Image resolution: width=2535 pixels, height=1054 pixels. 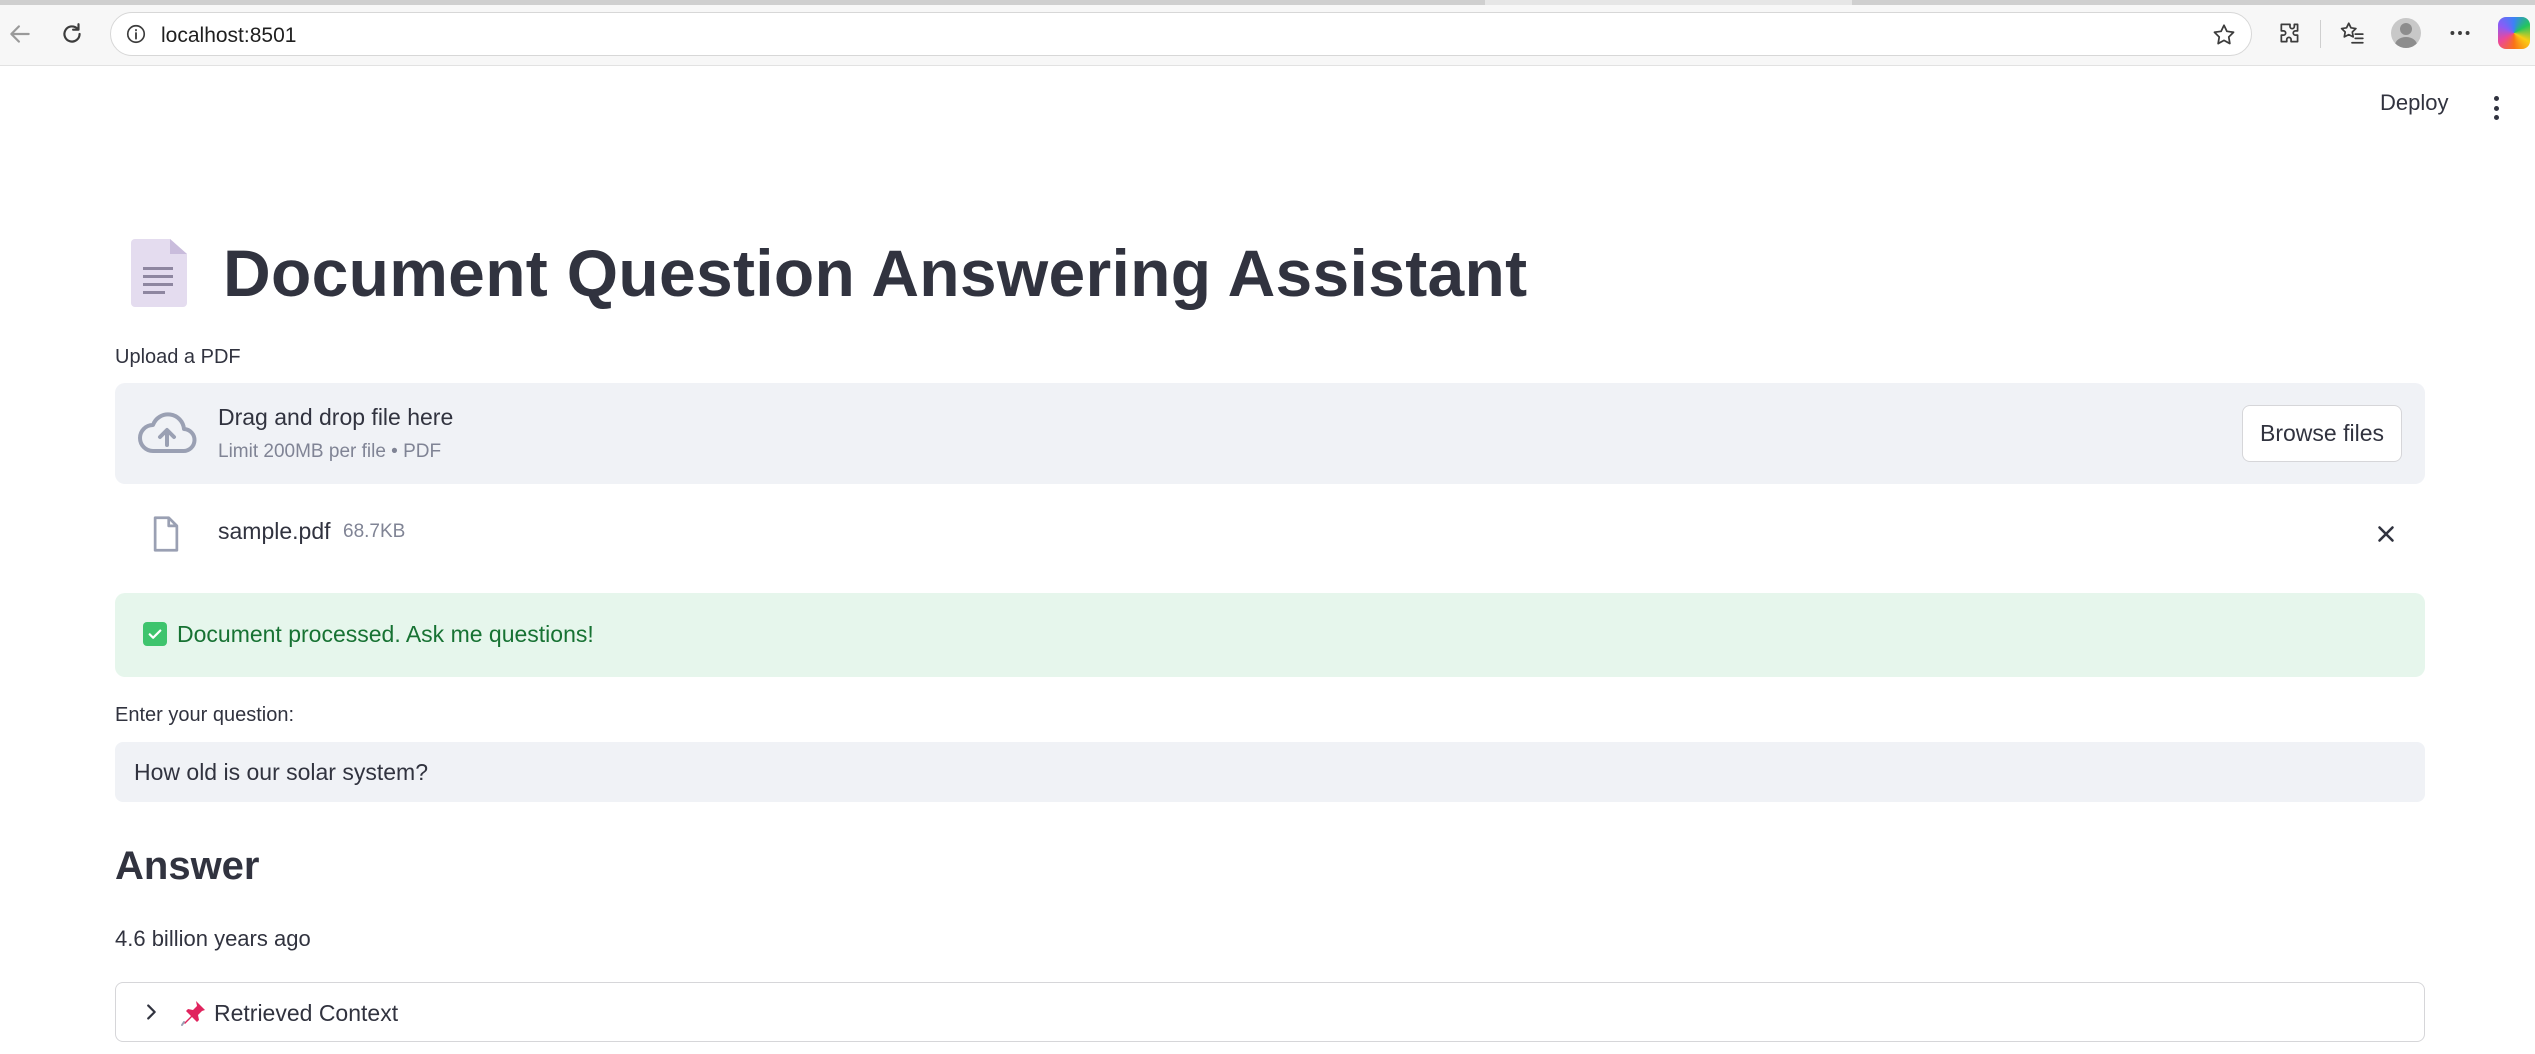 What do you see at coordinates (136, 36) in the screenshot?
I see `site-info-icon` at bounding box center [136, 36].